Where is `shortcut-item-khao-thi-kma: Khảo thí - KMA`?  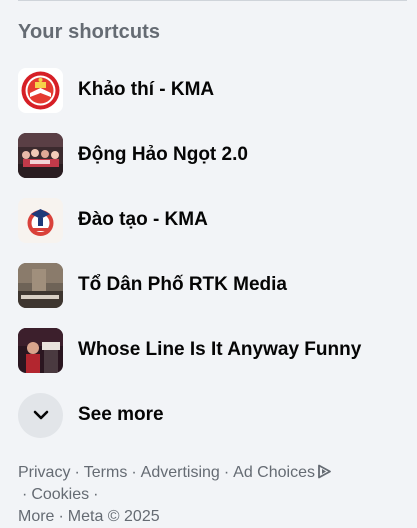
shortcut-item-khao-thi-kma: Khảo thí - KMA is located at coordinates (208, 90).